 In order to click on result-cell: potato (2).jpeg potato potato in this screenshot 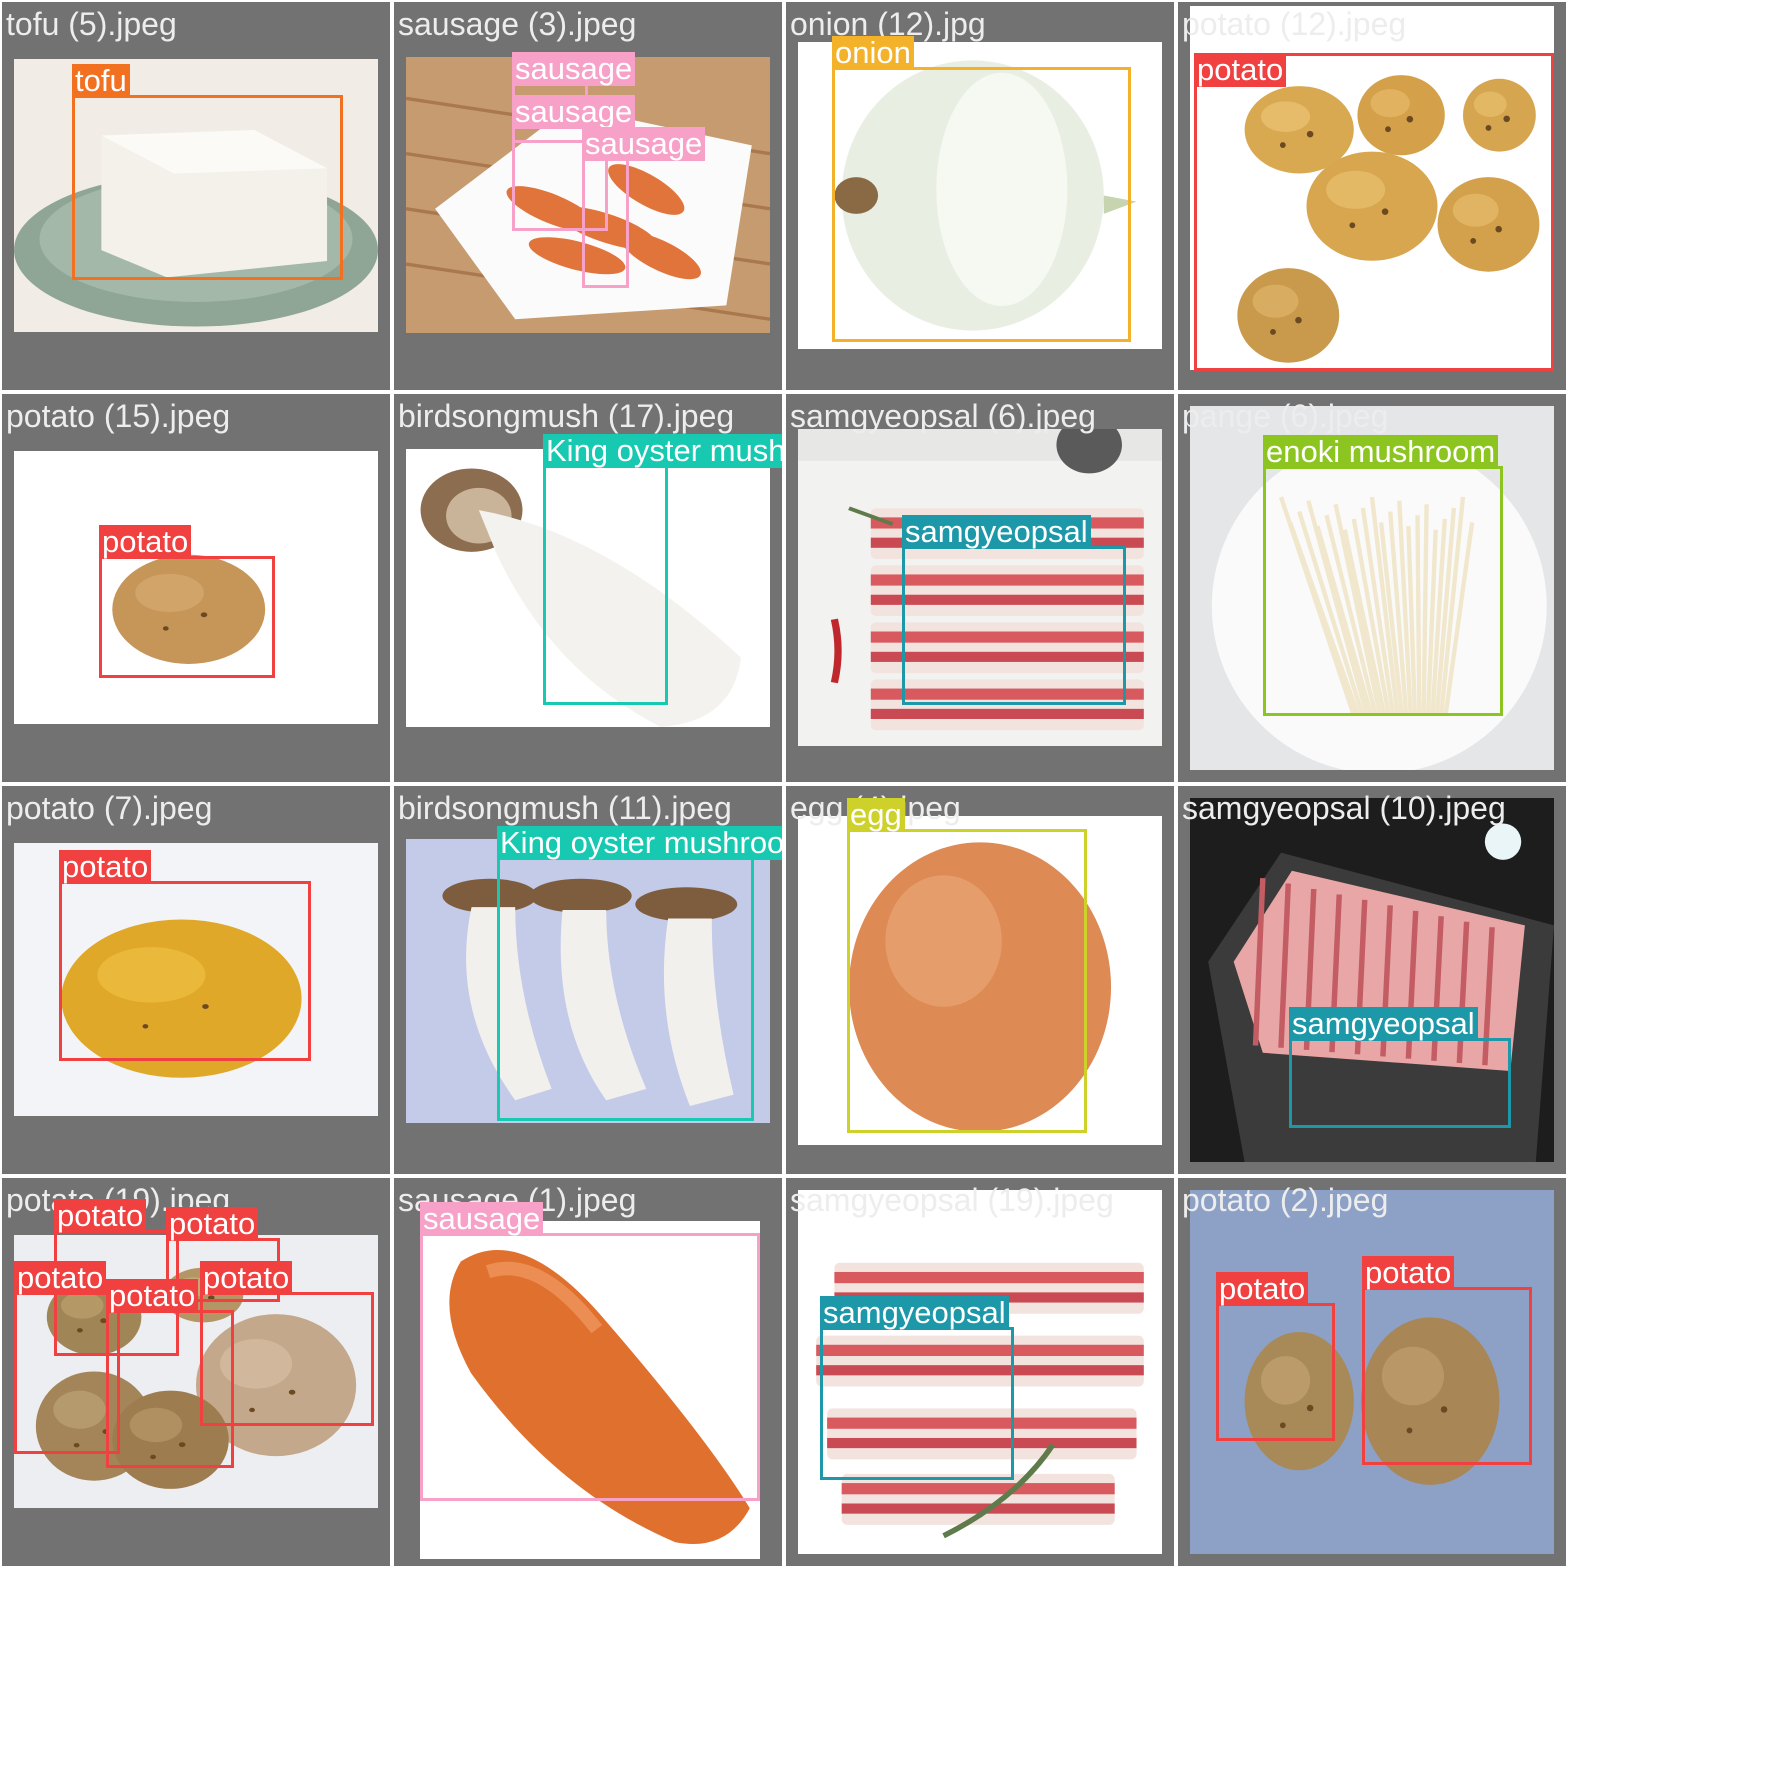, I will do `click(1372, 1372)`.